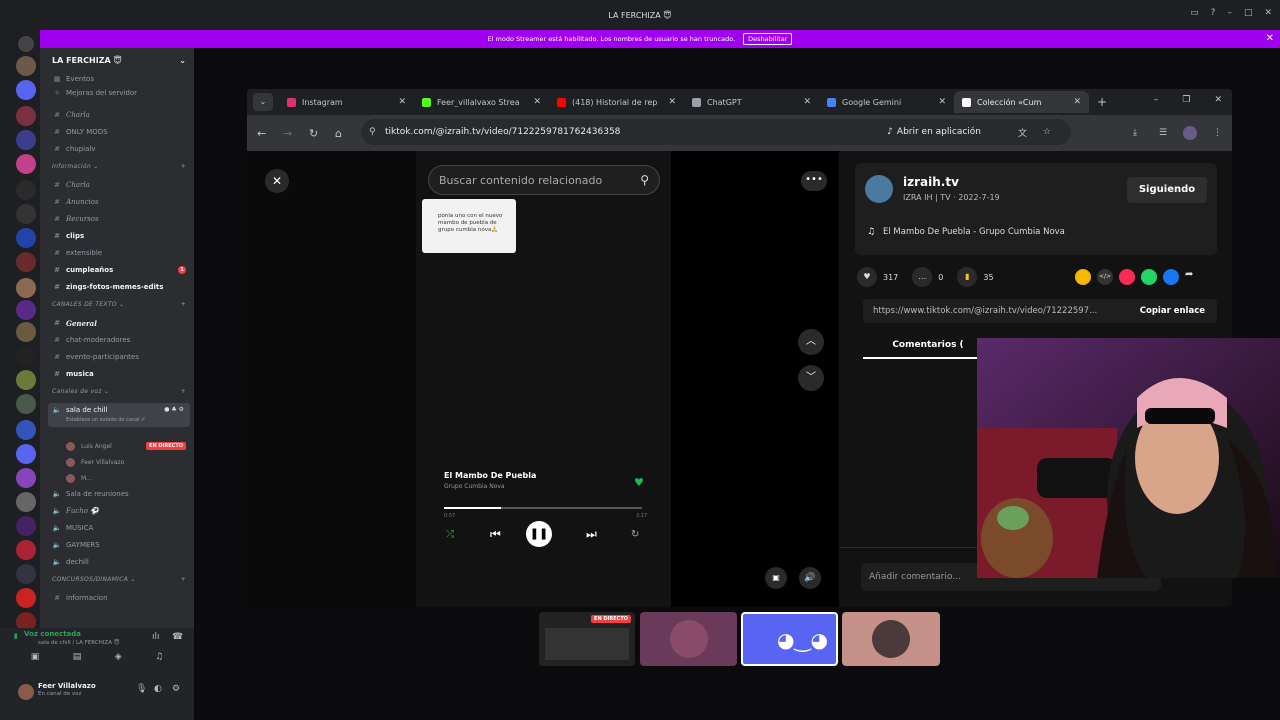 This screenshot has height=720, width=1280. What do you see at coordinates (1171, 277) in the screenshot?
I see `facebook-icon` at bounding box center [1171, 277].